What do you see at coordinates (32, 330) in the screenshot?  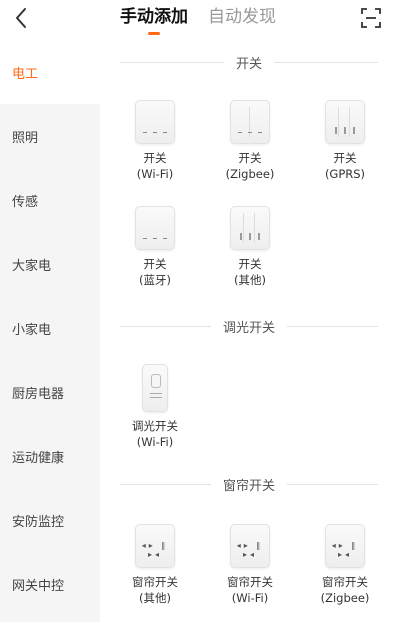 I see `sidebar-item-label: 小家电` at bounding box center [32, 330].